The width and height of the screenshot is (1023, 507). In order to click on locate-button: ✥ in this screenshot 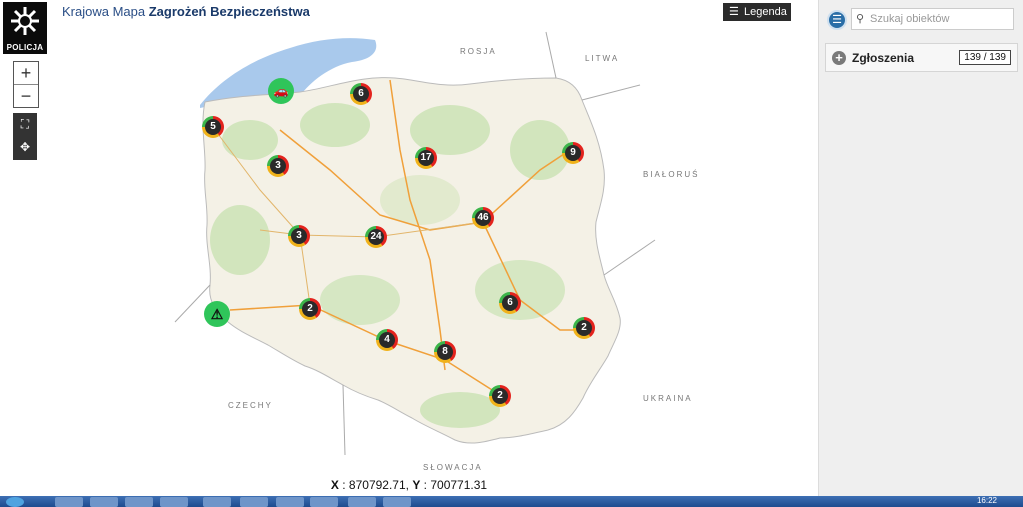, I will do `click(25, 147)`.